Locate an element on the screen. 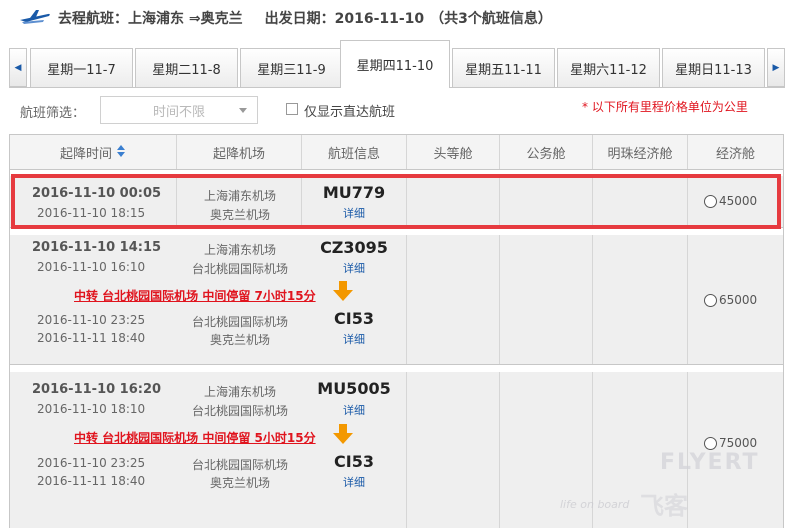 The height and width of the screenshot is (528, 800). date-label: 出发日期： is located at coordinates (299, 19).